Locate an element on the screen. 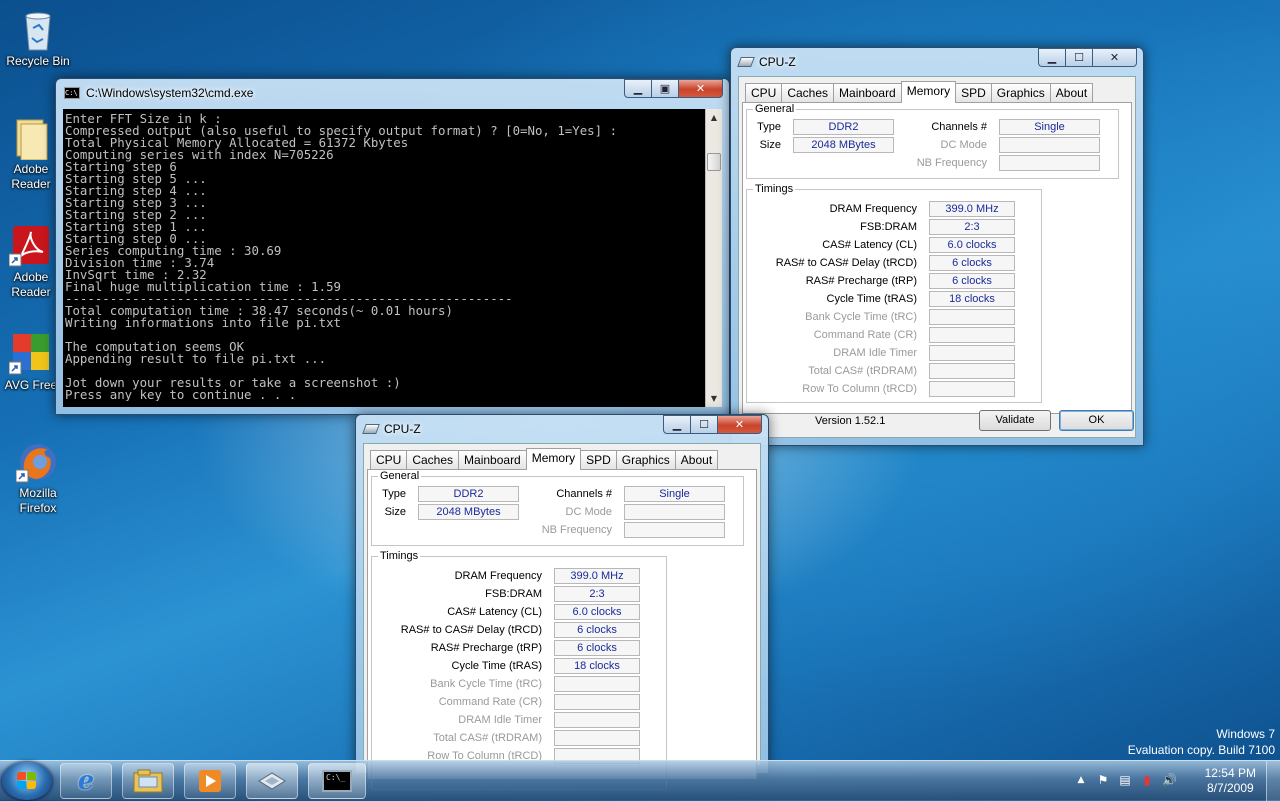 Image resolution: width=1280 pixels, height=801 pixels. clock: 12:54 PM 8/7/2009 is located at coordinates (1230, 781).